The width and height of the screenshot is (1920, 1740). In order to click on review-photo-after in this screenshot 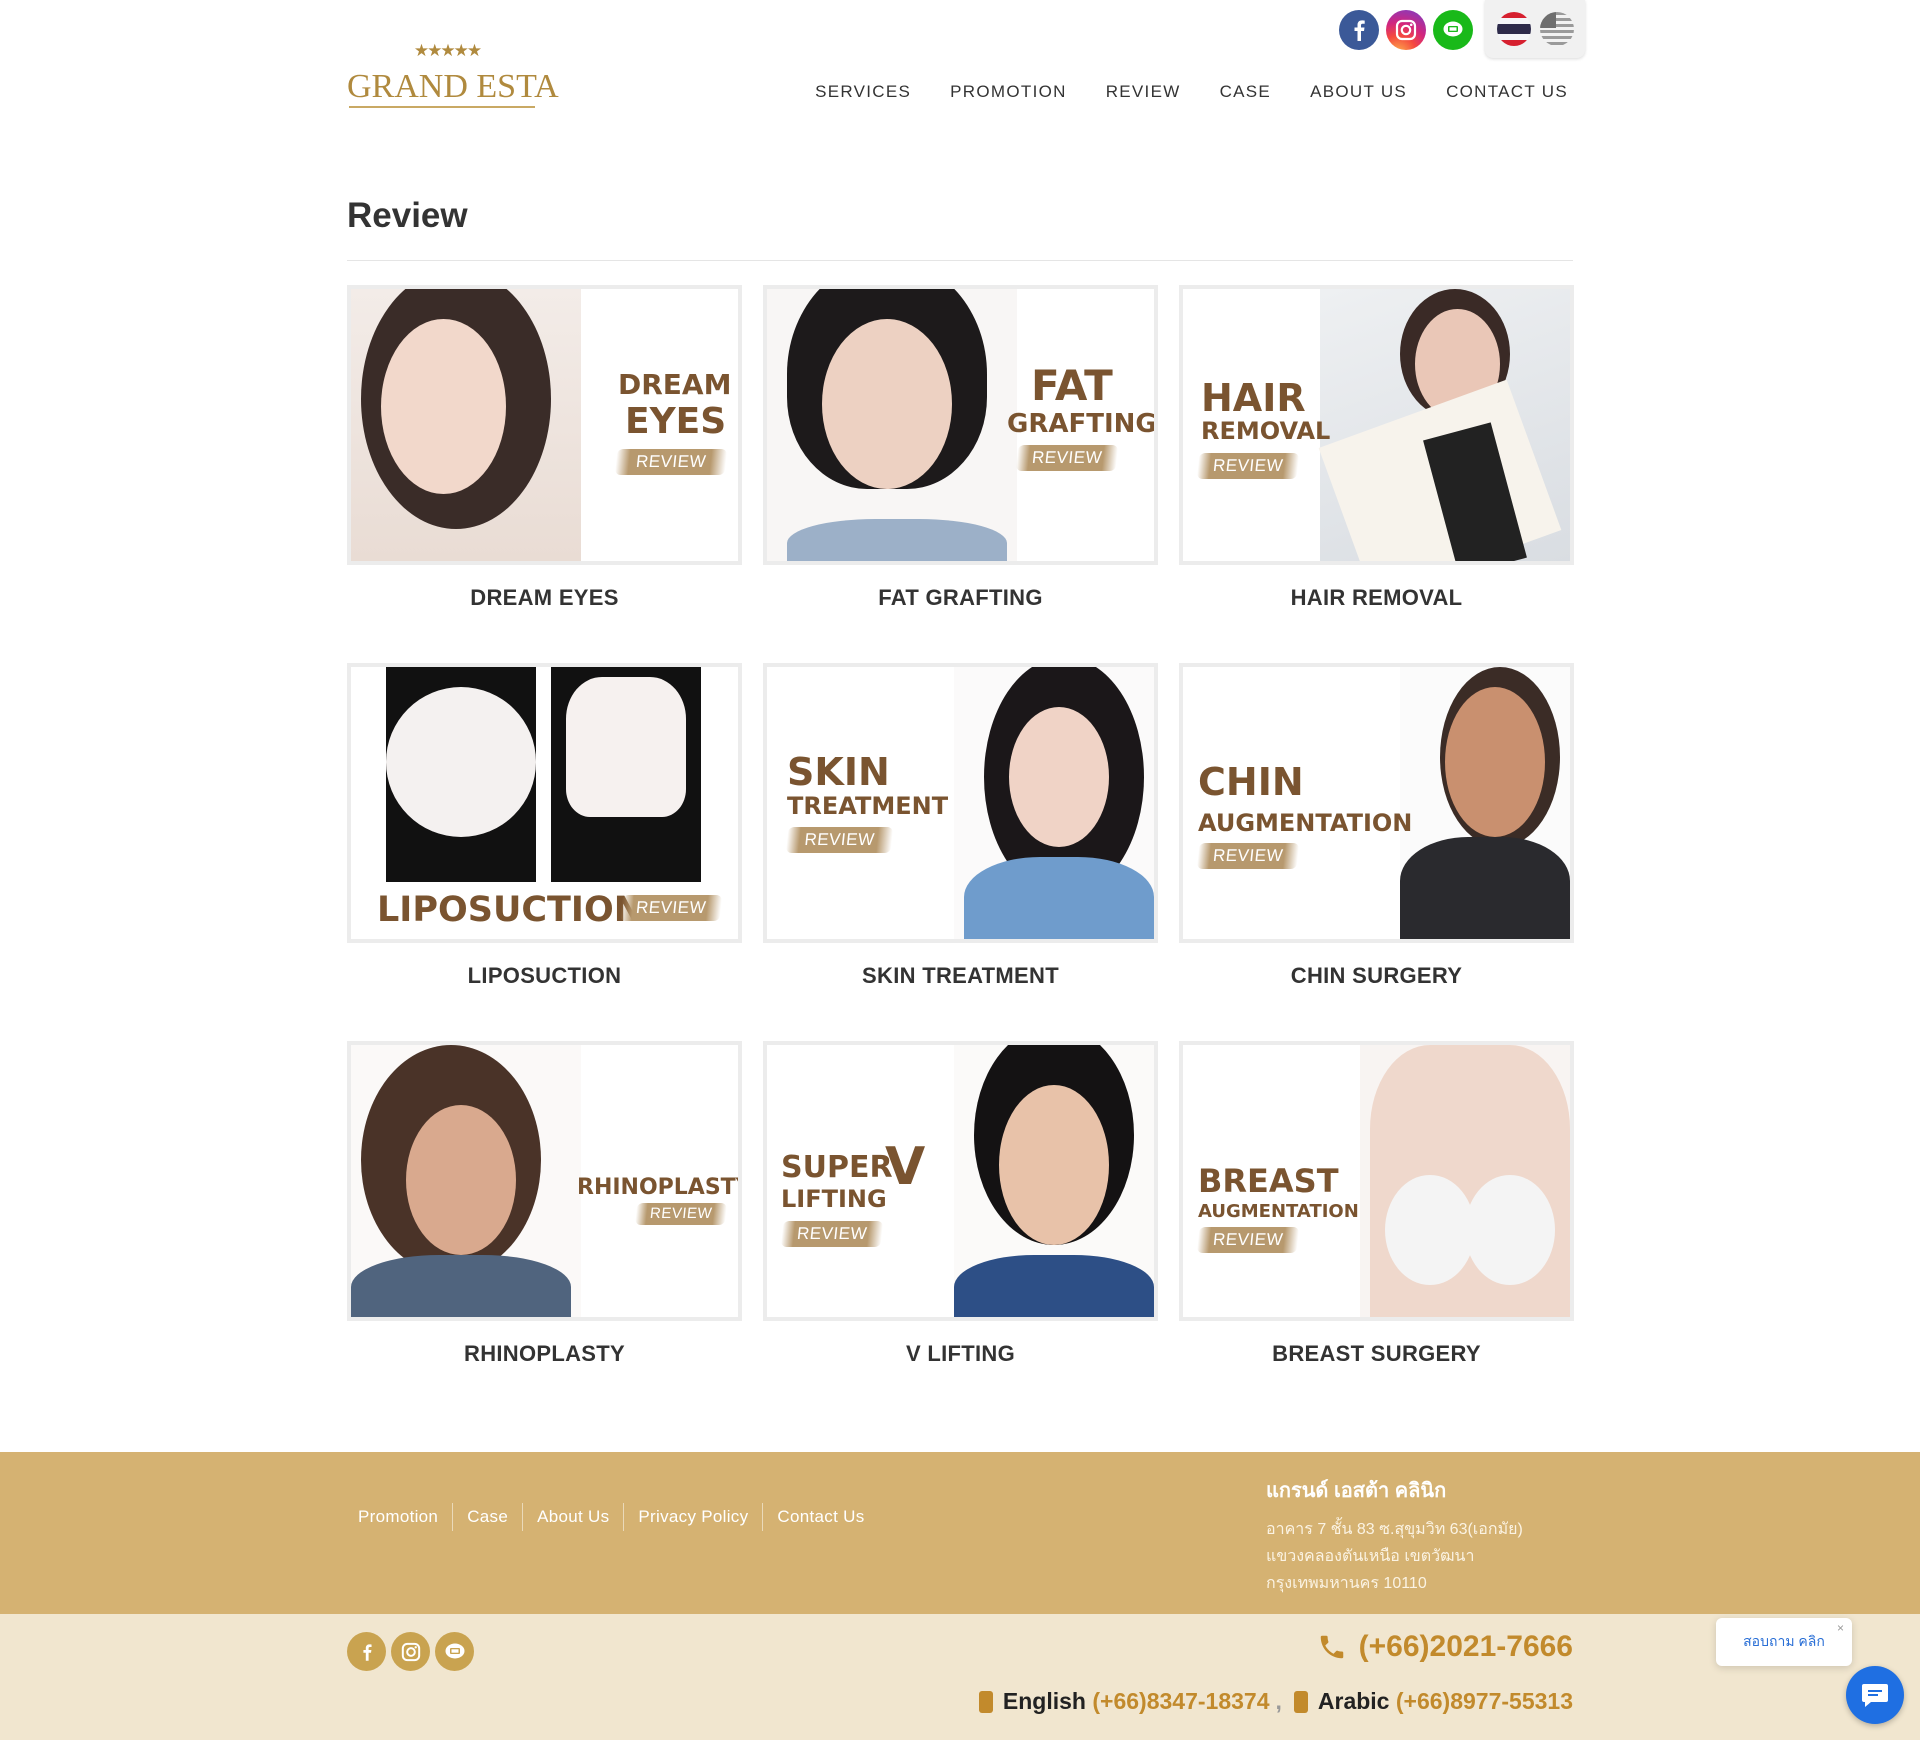, I will do `click(626, 774)`.